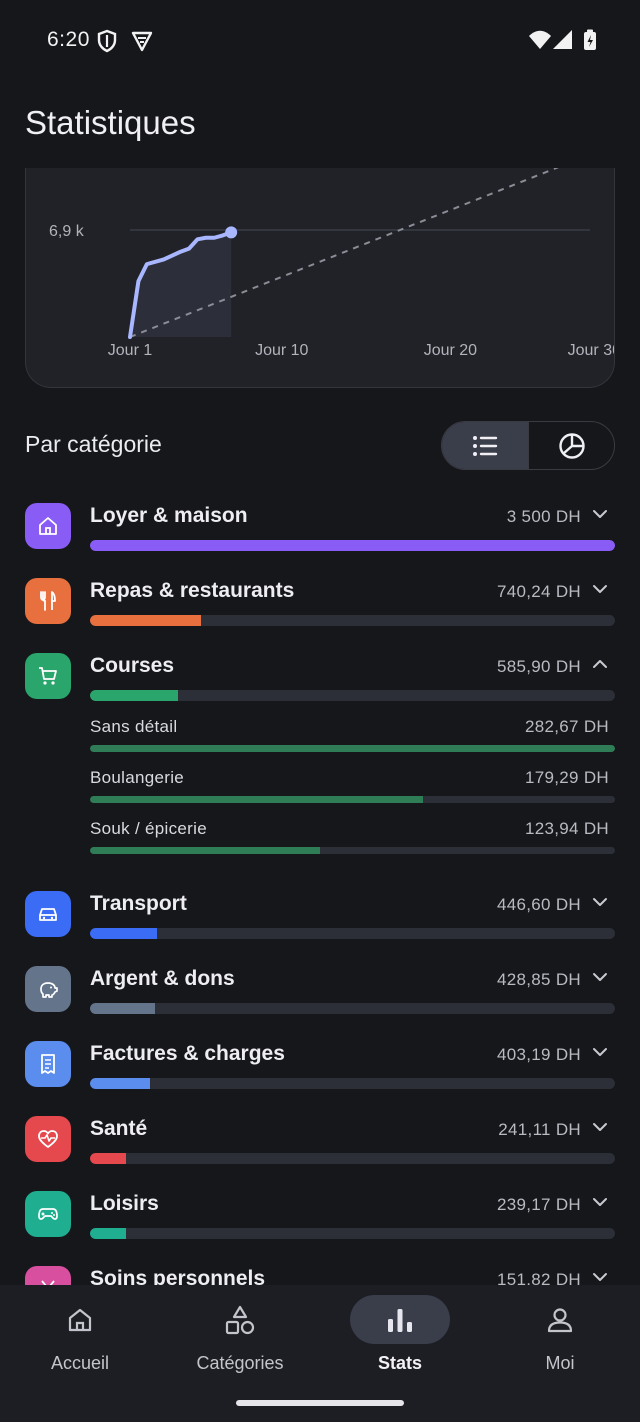 Image resolution: width=640 pixels, height=1422 pixels. I want to click on subcategory-row: Sans détail 282,67 DH, so click(320, 742).